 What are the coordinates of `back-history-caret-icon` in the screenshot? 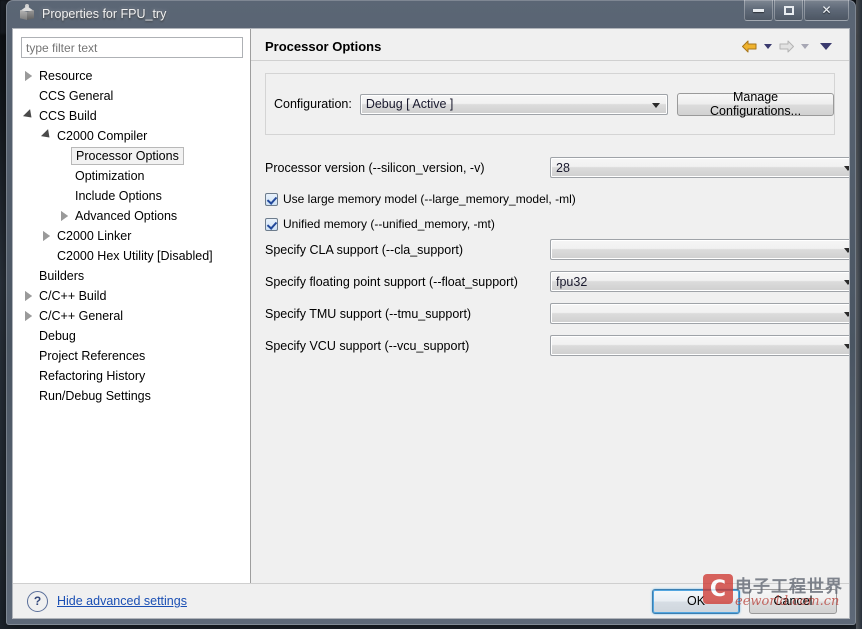 It's located at (768, 46).